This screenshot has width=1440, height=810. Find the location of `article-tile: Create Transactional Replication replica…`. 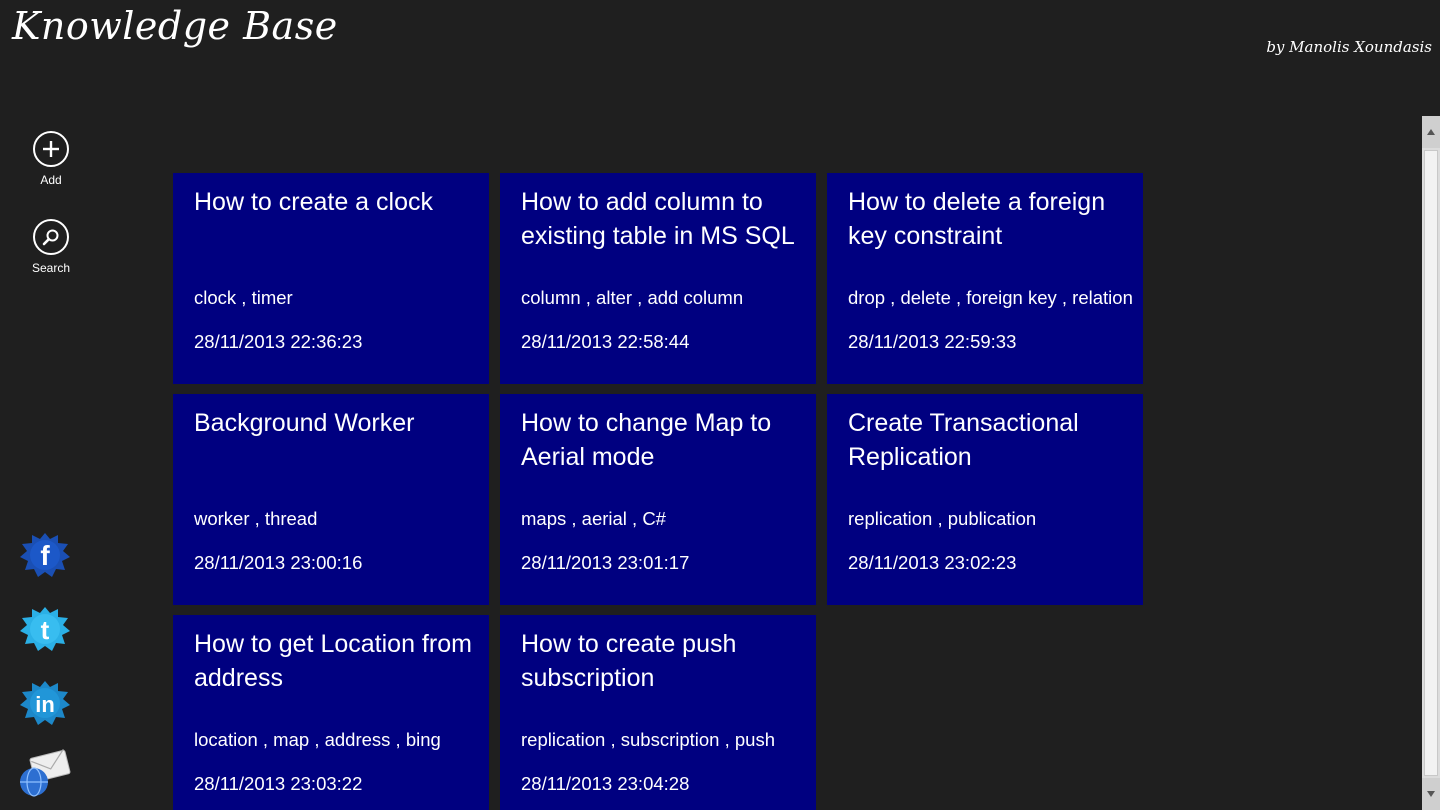

article-tile: Create Transactional Replication replica… is located at coordinates (985, 499).